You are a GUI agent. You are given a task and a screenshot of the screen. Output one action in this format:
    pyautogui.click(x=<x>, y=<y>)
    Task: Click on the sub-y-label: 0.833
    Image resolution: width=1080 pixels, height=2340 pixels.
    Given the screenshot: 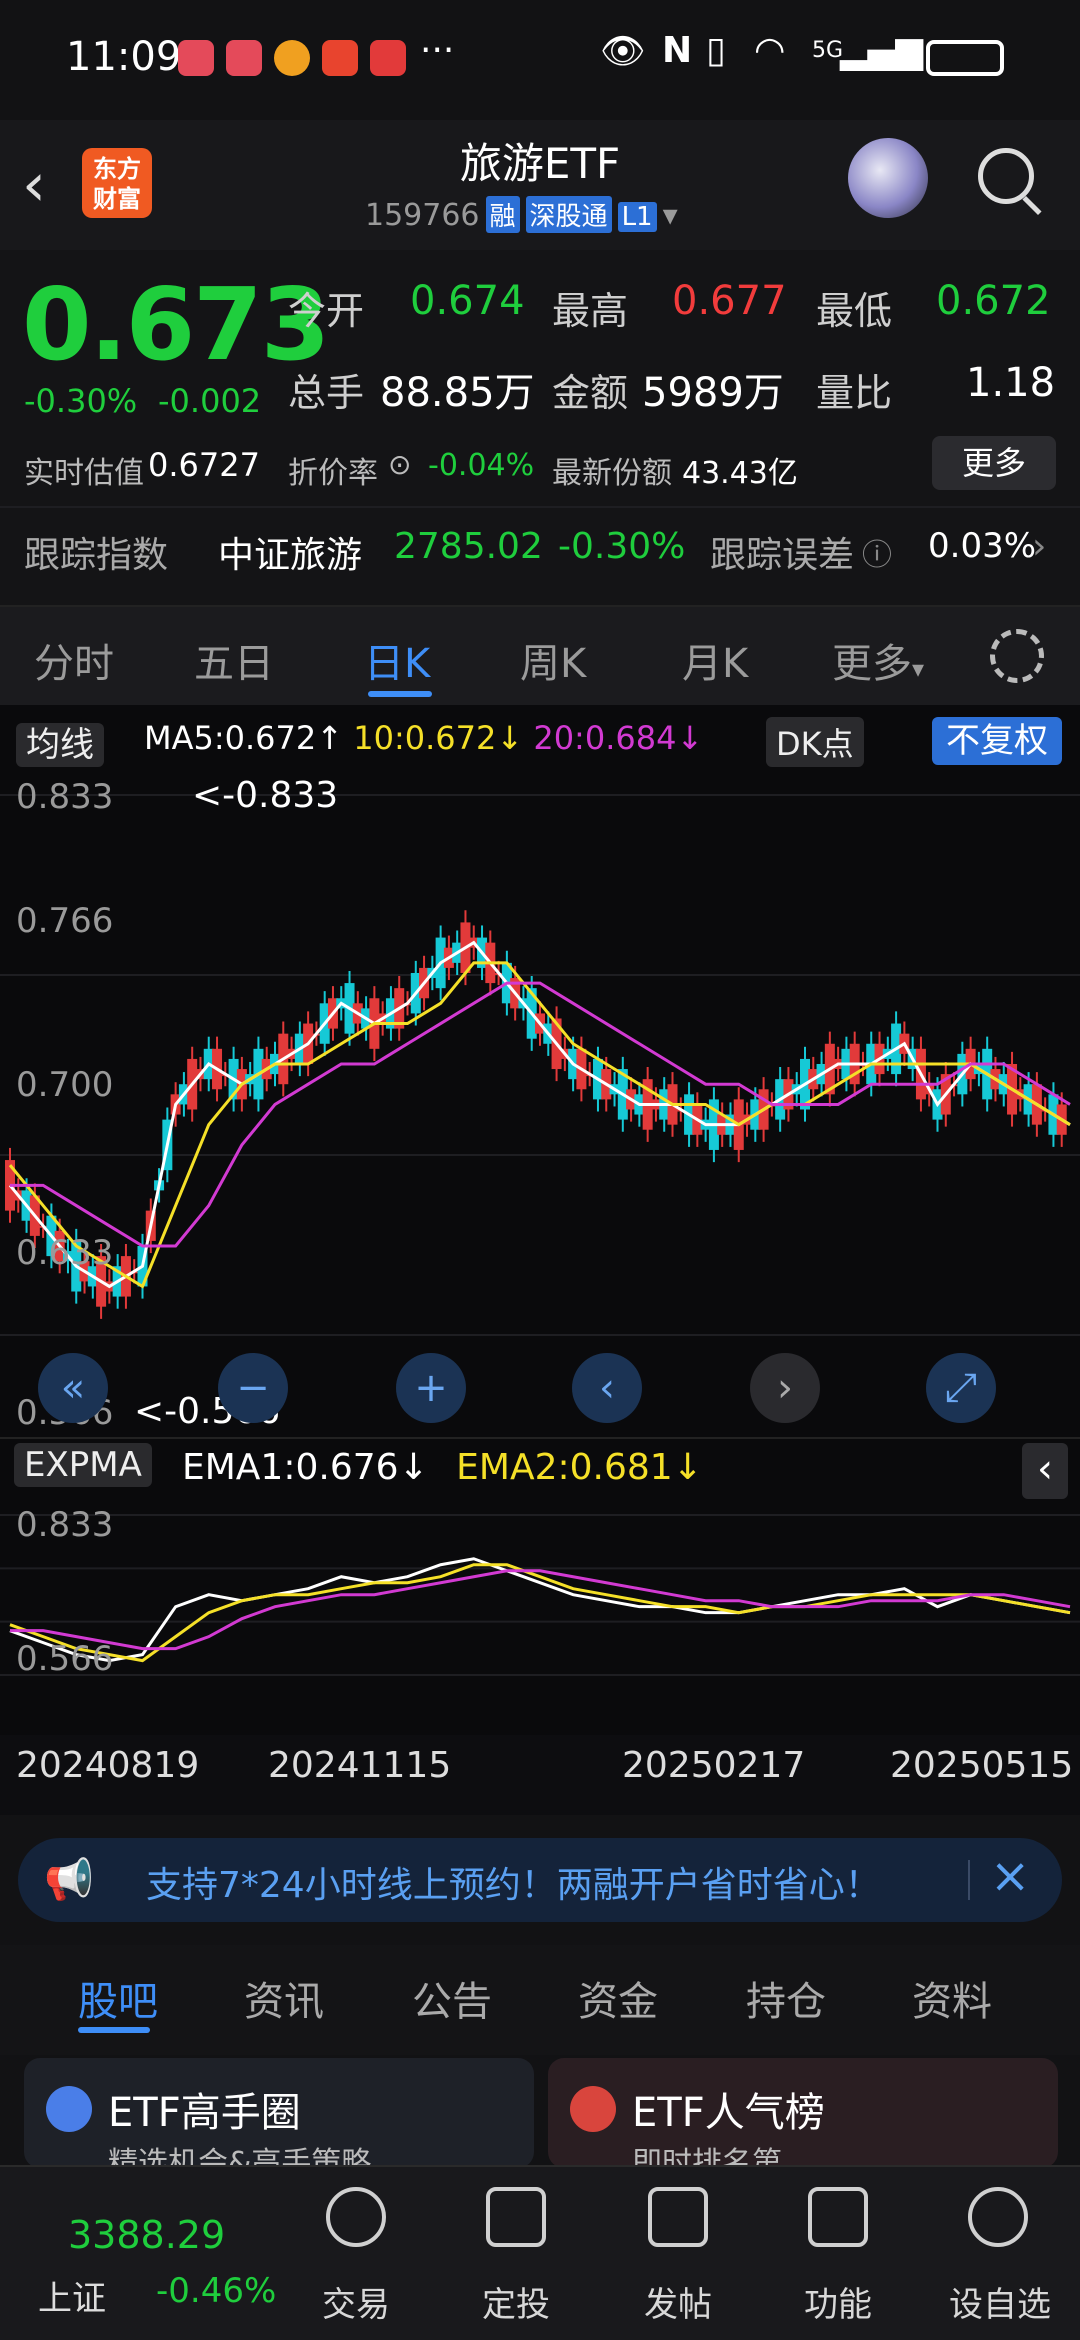 What is the action you would take?
    pyautogui.click(x=65, y=1525)
    